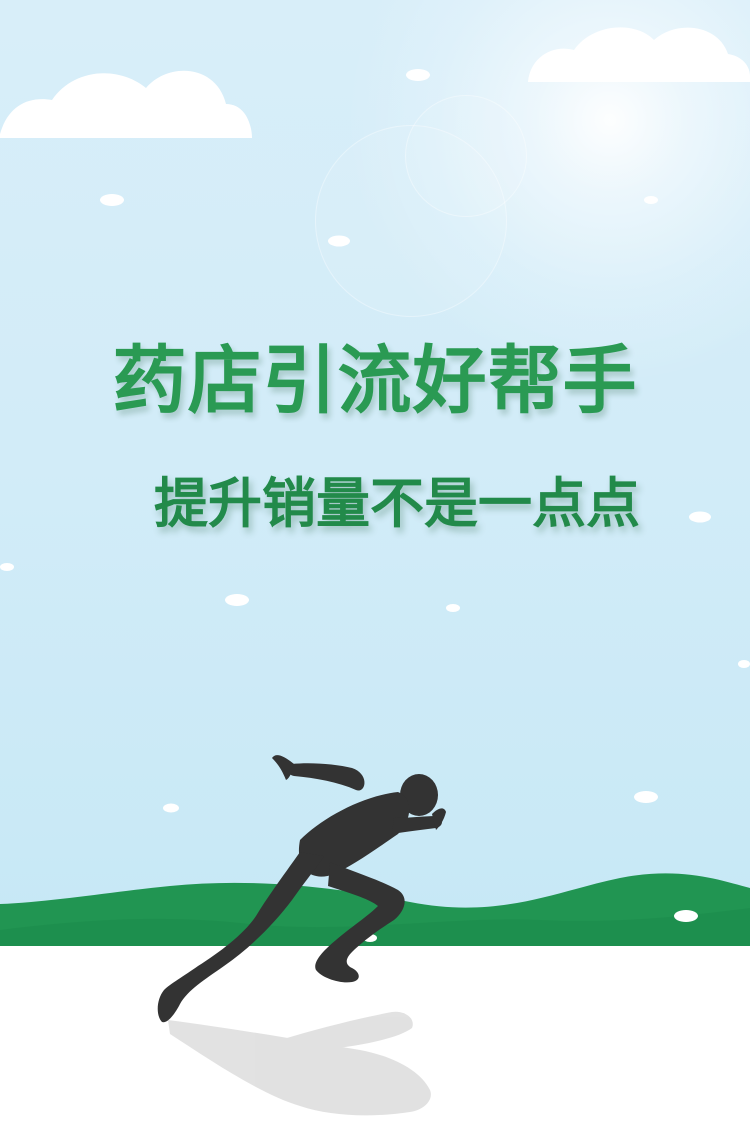 The width and height of the screenshot is (750, 1134). I want to click on subheadline: 提升销量不是一点点, so click(397, 503).